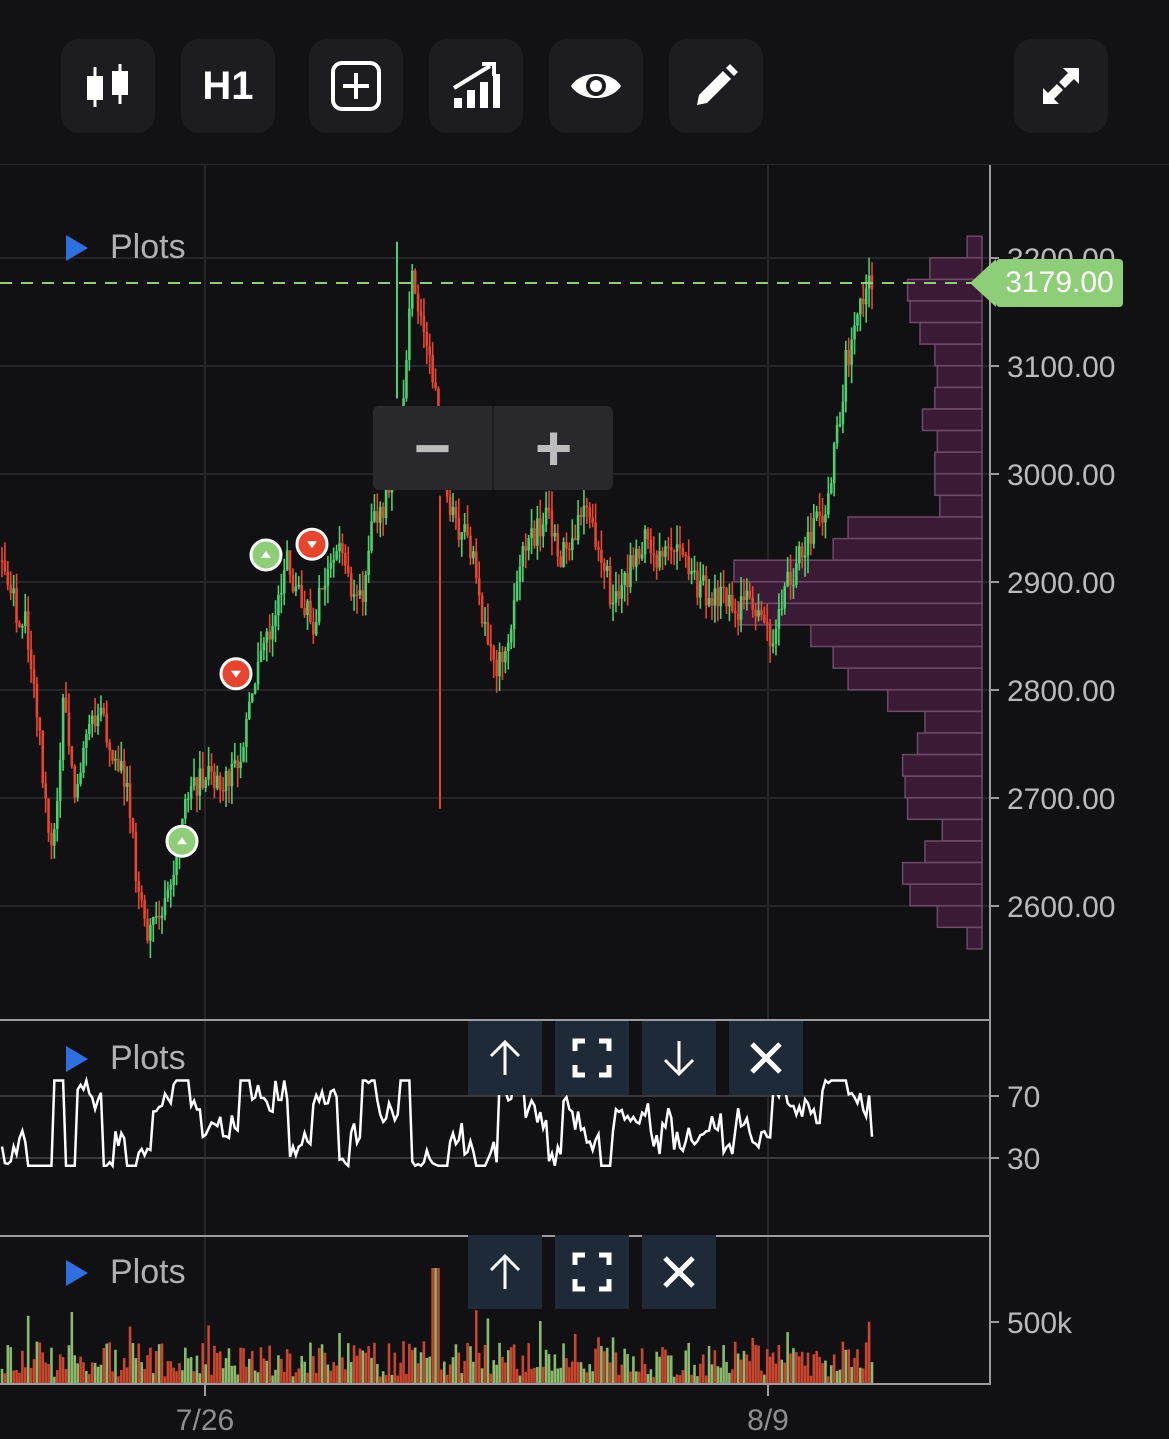  Describe the element at coordinates (126, 1058) in the screenshot. I see `oscillator-plots-label: Plots` at that location.